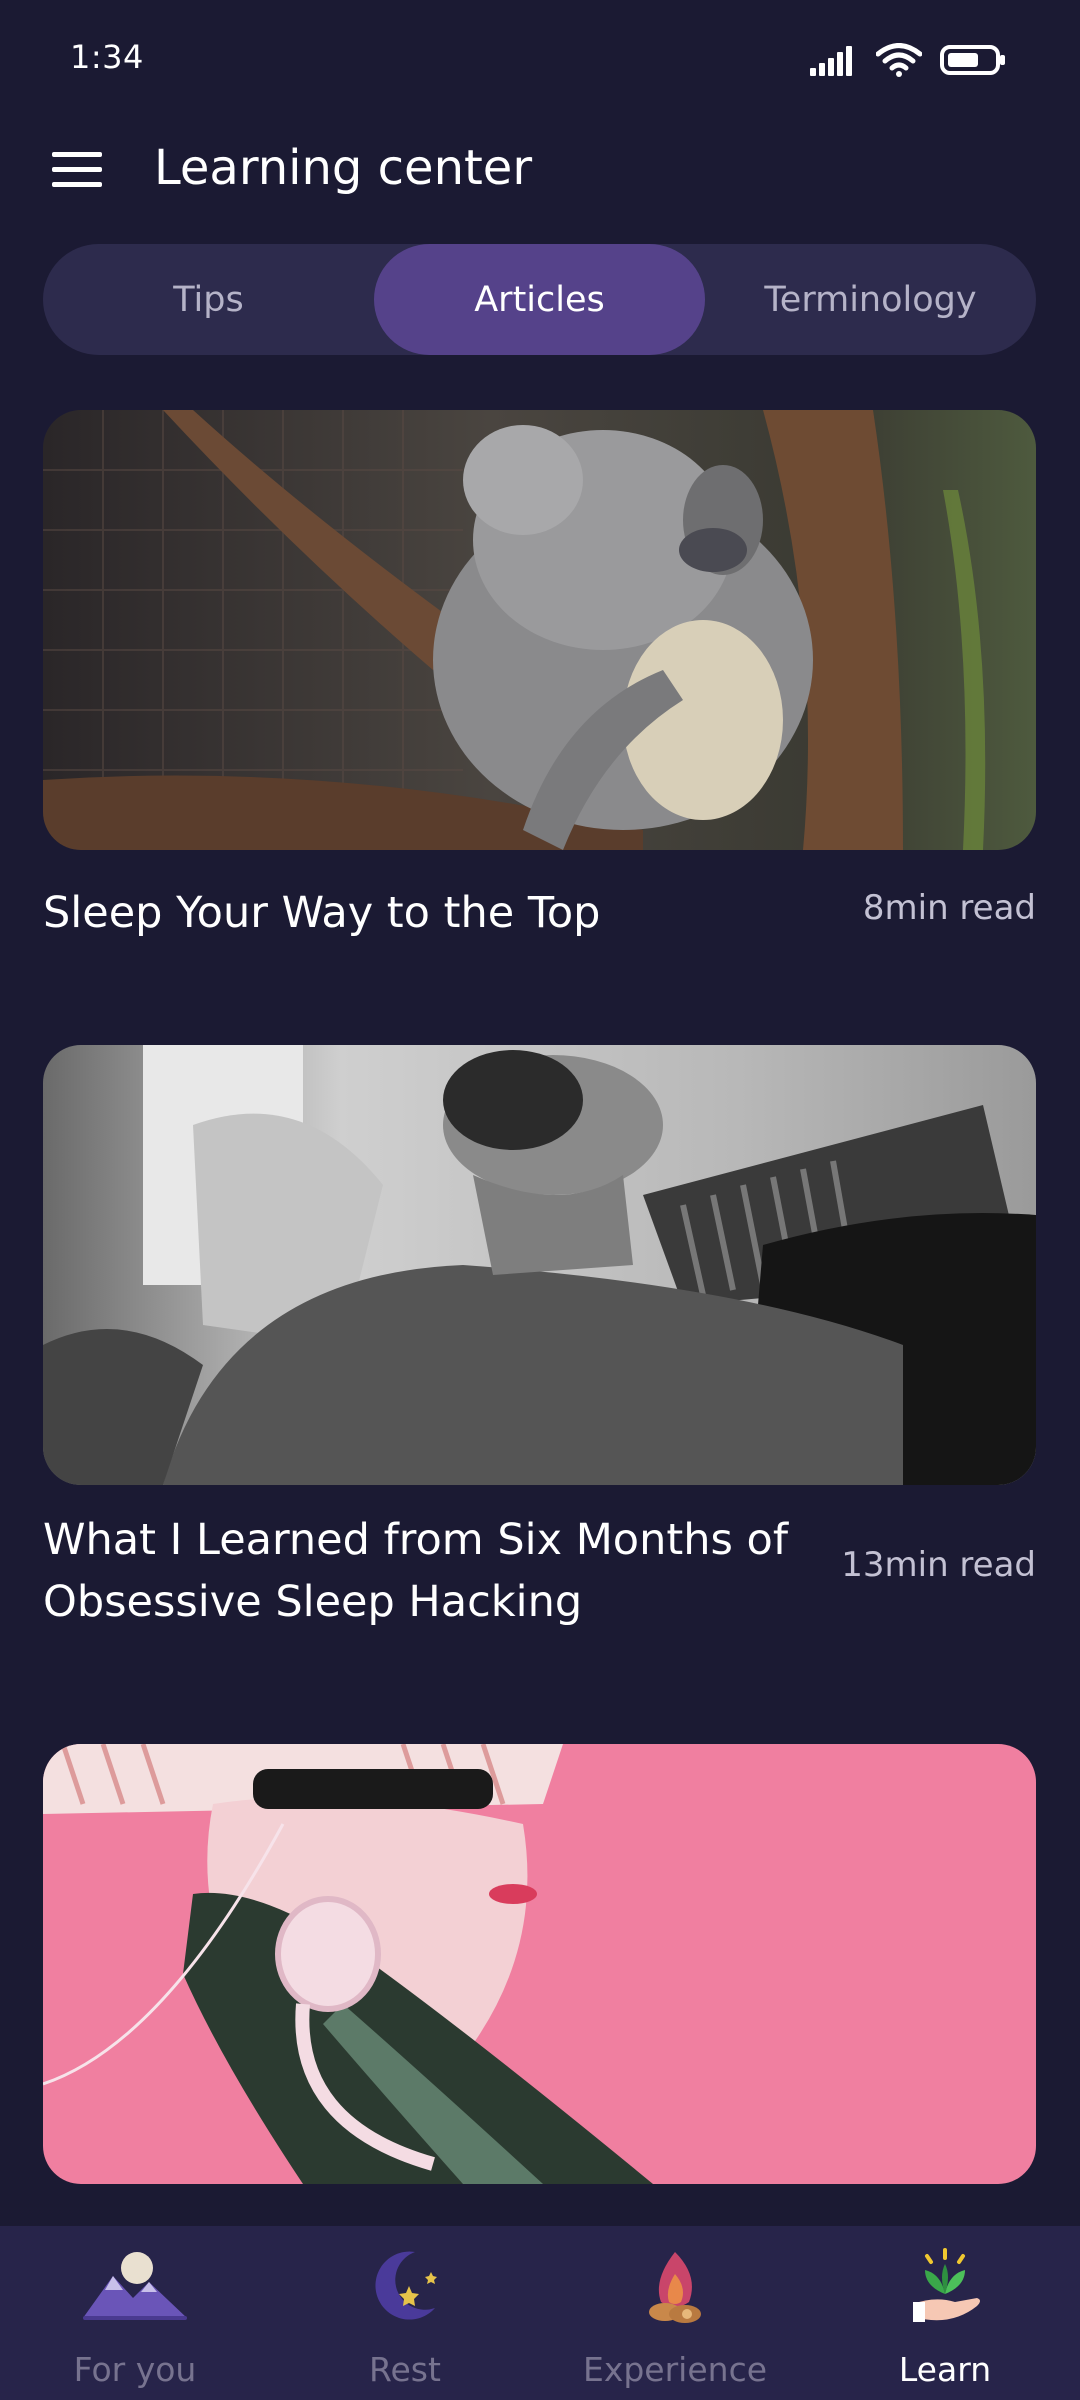  What do you see at coordinates (540, 60) in the screenshot?
I see `status-bar: 1:34` at bounding box center [540, 60].